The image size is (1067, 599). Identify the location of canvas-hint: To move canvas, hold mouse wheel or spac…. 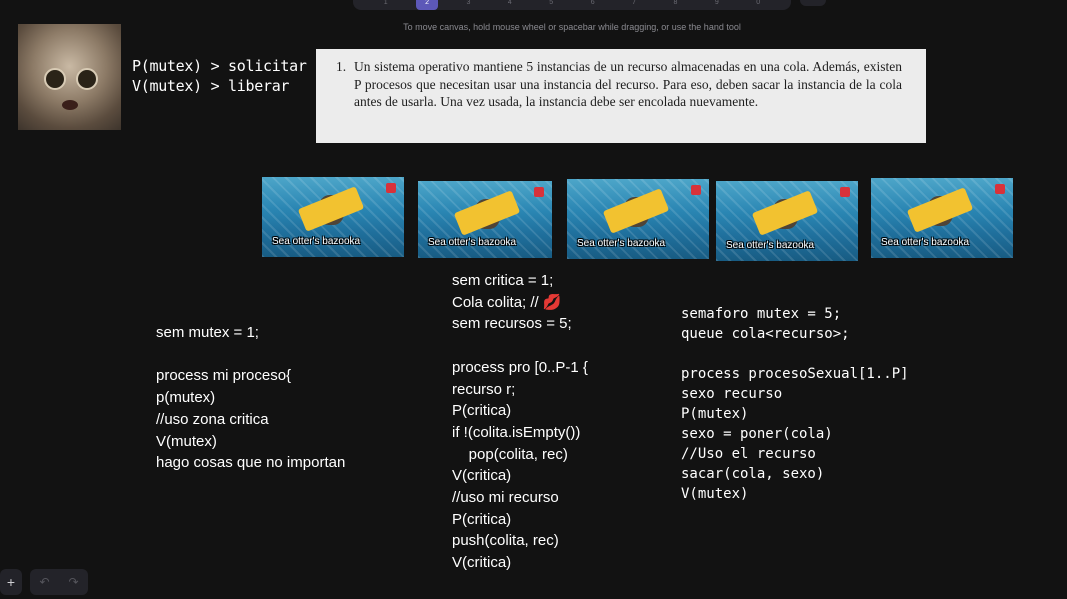
(572, 27).